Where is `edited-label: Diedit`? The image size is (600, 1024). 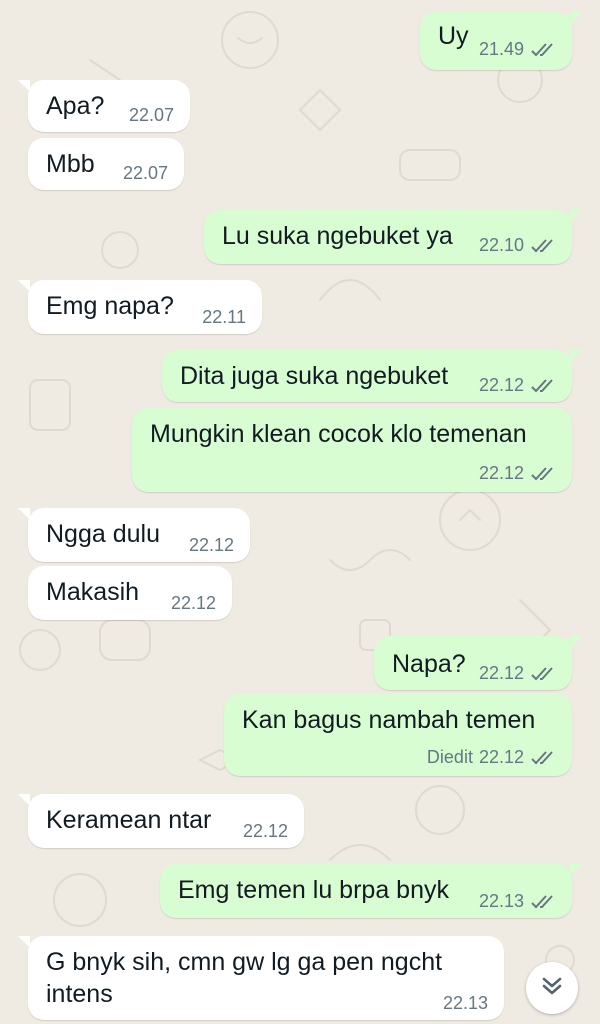
edited-label: Diedit is located at coordinates (449, 757).